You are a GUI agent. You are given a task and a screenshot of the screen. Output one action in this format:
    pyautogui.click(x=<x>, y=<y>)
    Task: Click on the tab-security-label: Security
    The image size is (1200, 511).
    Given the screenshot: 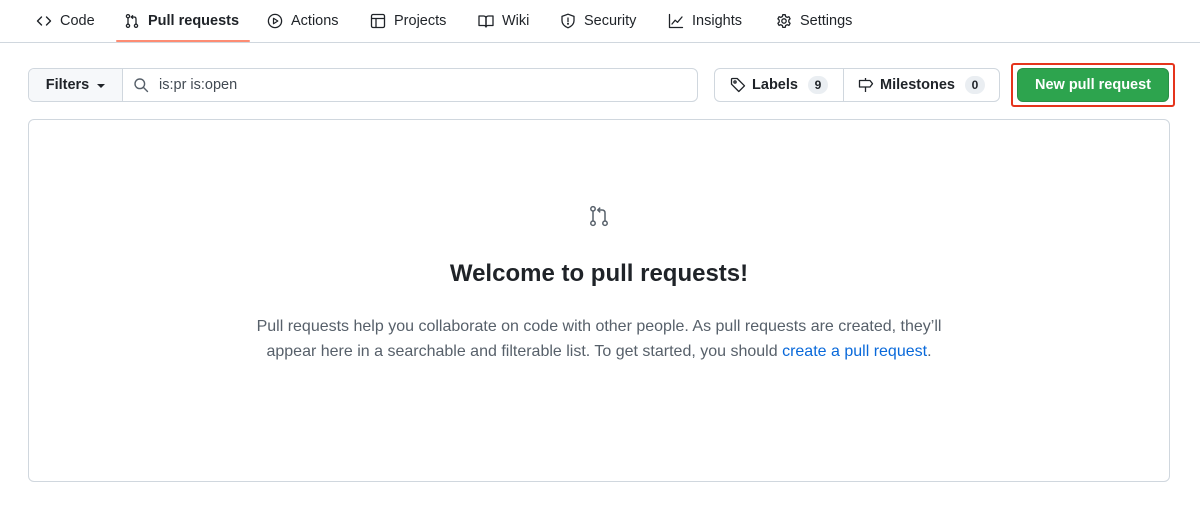 What is the action you would take?
    pyautogui.click(x=610, y=21)
    